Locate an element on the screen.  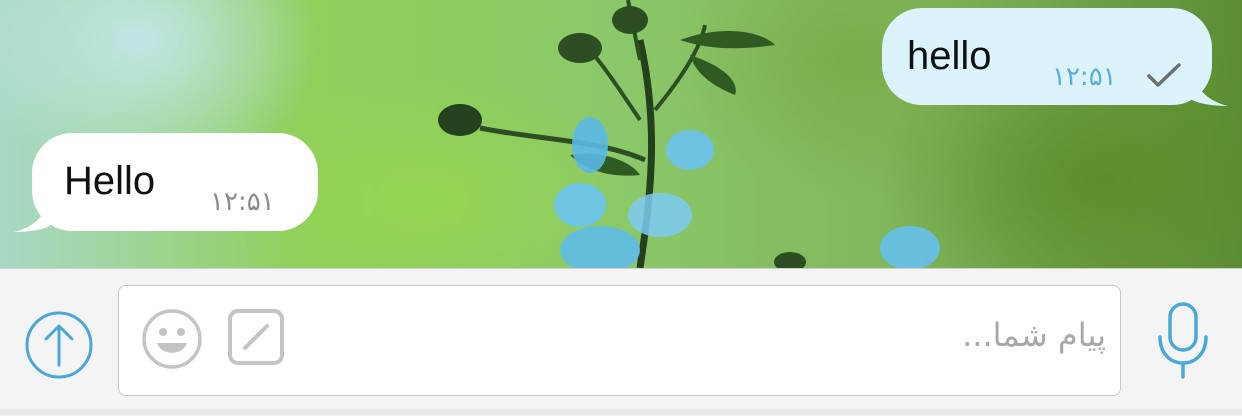
arrow-up-circle-icon is located at coordinates (59, 345).